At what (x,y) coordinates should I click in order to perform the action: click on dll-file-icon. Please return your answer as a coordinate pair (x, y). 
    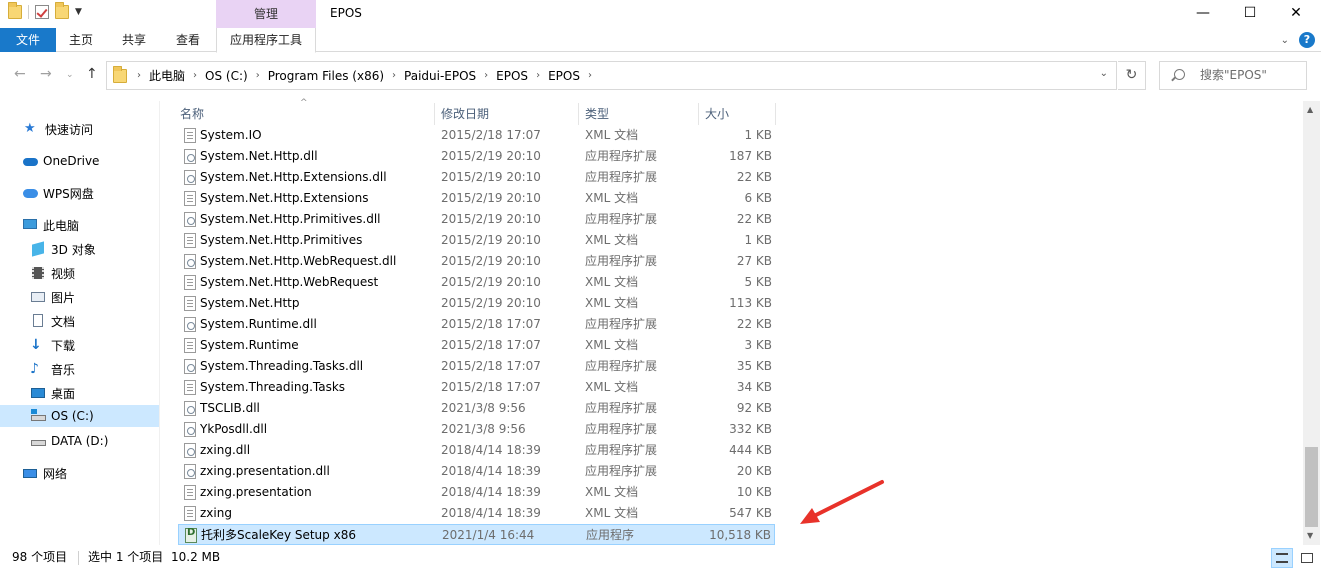
    Looking at the image, I should click on (190, 429).